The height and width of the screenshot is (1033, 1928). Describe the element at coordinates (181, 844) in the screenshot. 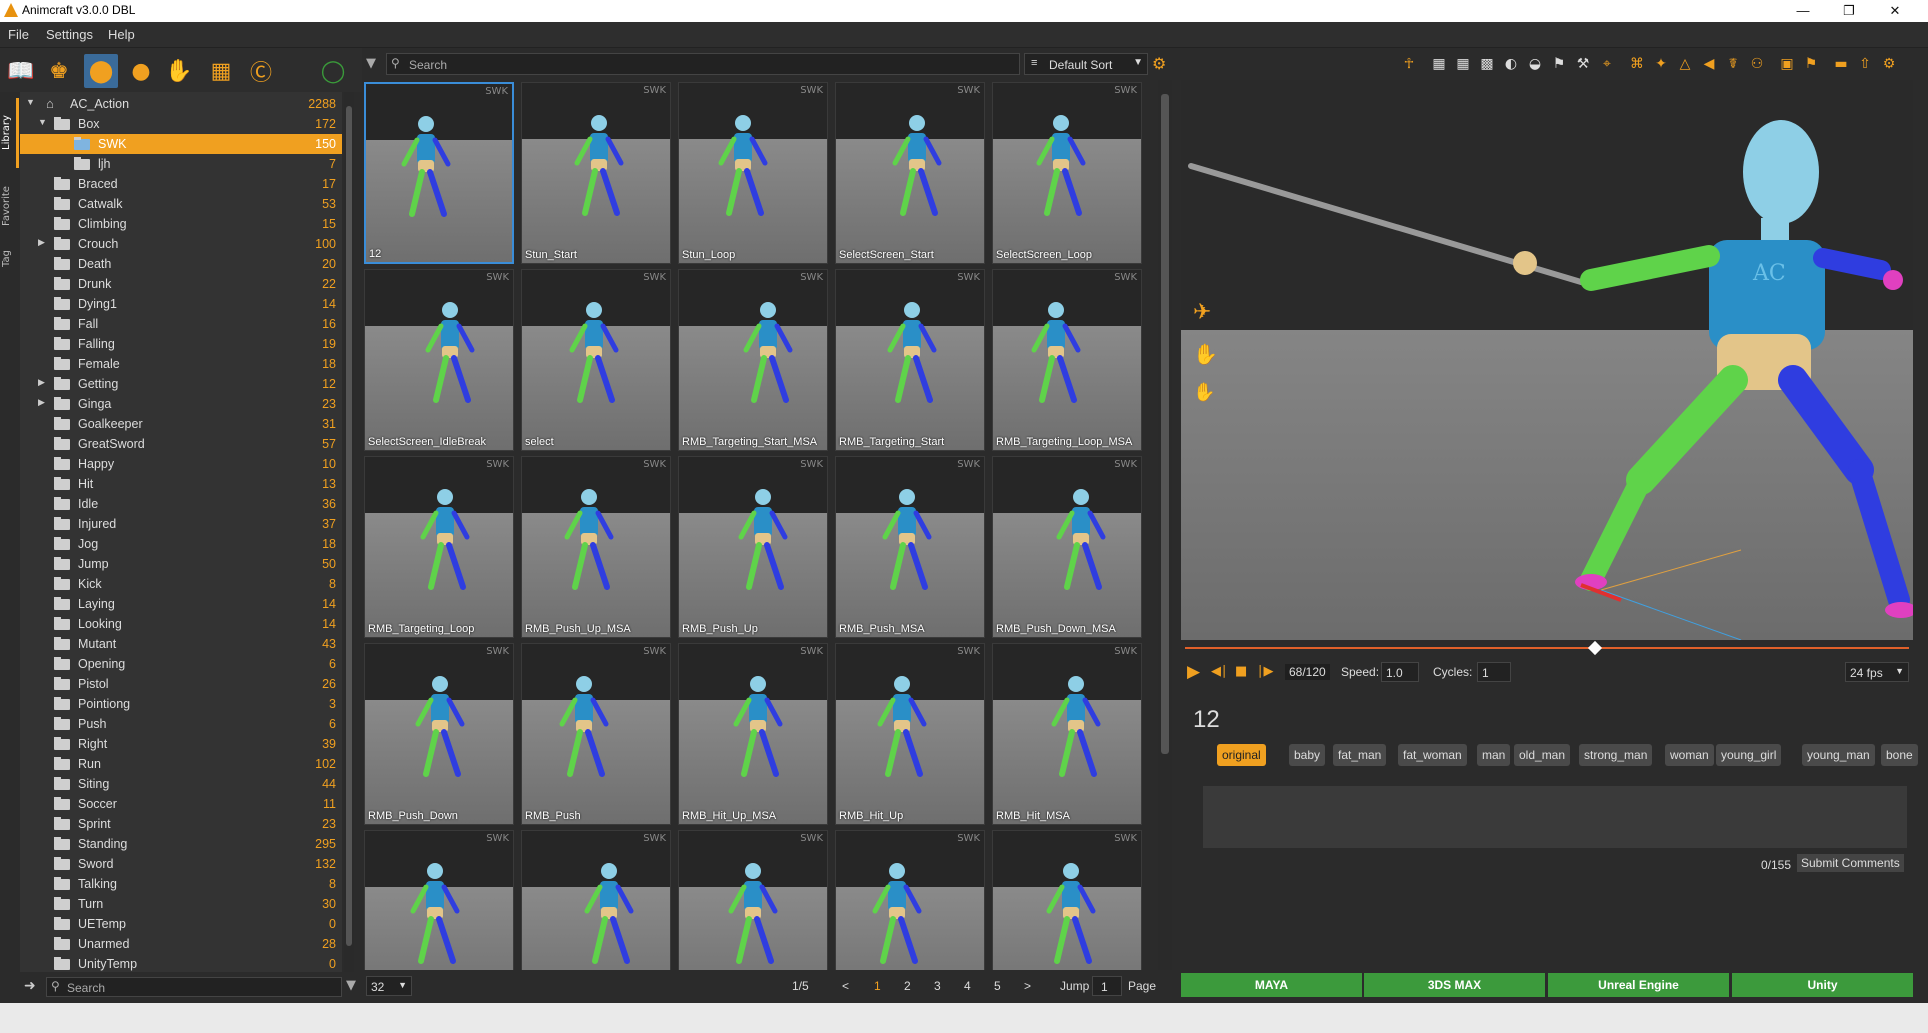

I see `tree-item-standing: Standing 295` at that location.